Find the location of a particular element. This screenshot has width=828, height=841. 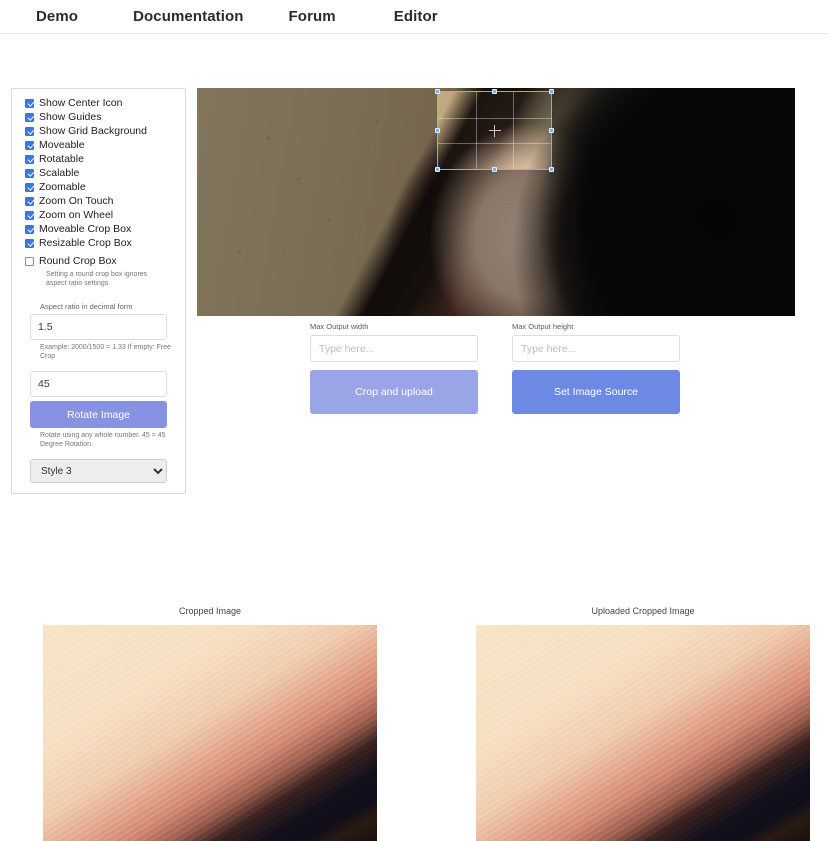

checkbox-row-resizable-crop-box: Resizable Crop Box is located at coordinates (98, 243).